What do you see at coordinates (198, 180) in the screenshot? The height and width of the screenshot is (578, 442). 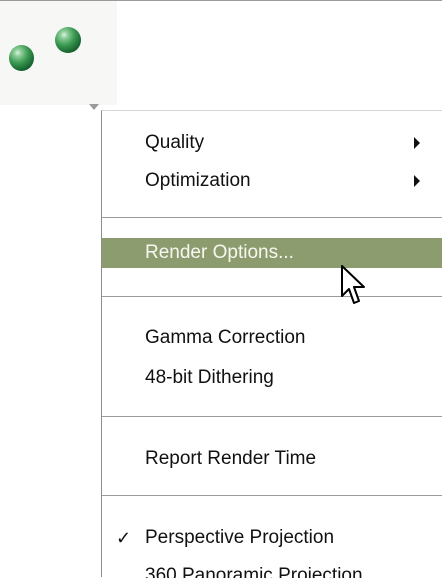 I see `menu-item-label: Optimization` at bounding box center [198, 180].